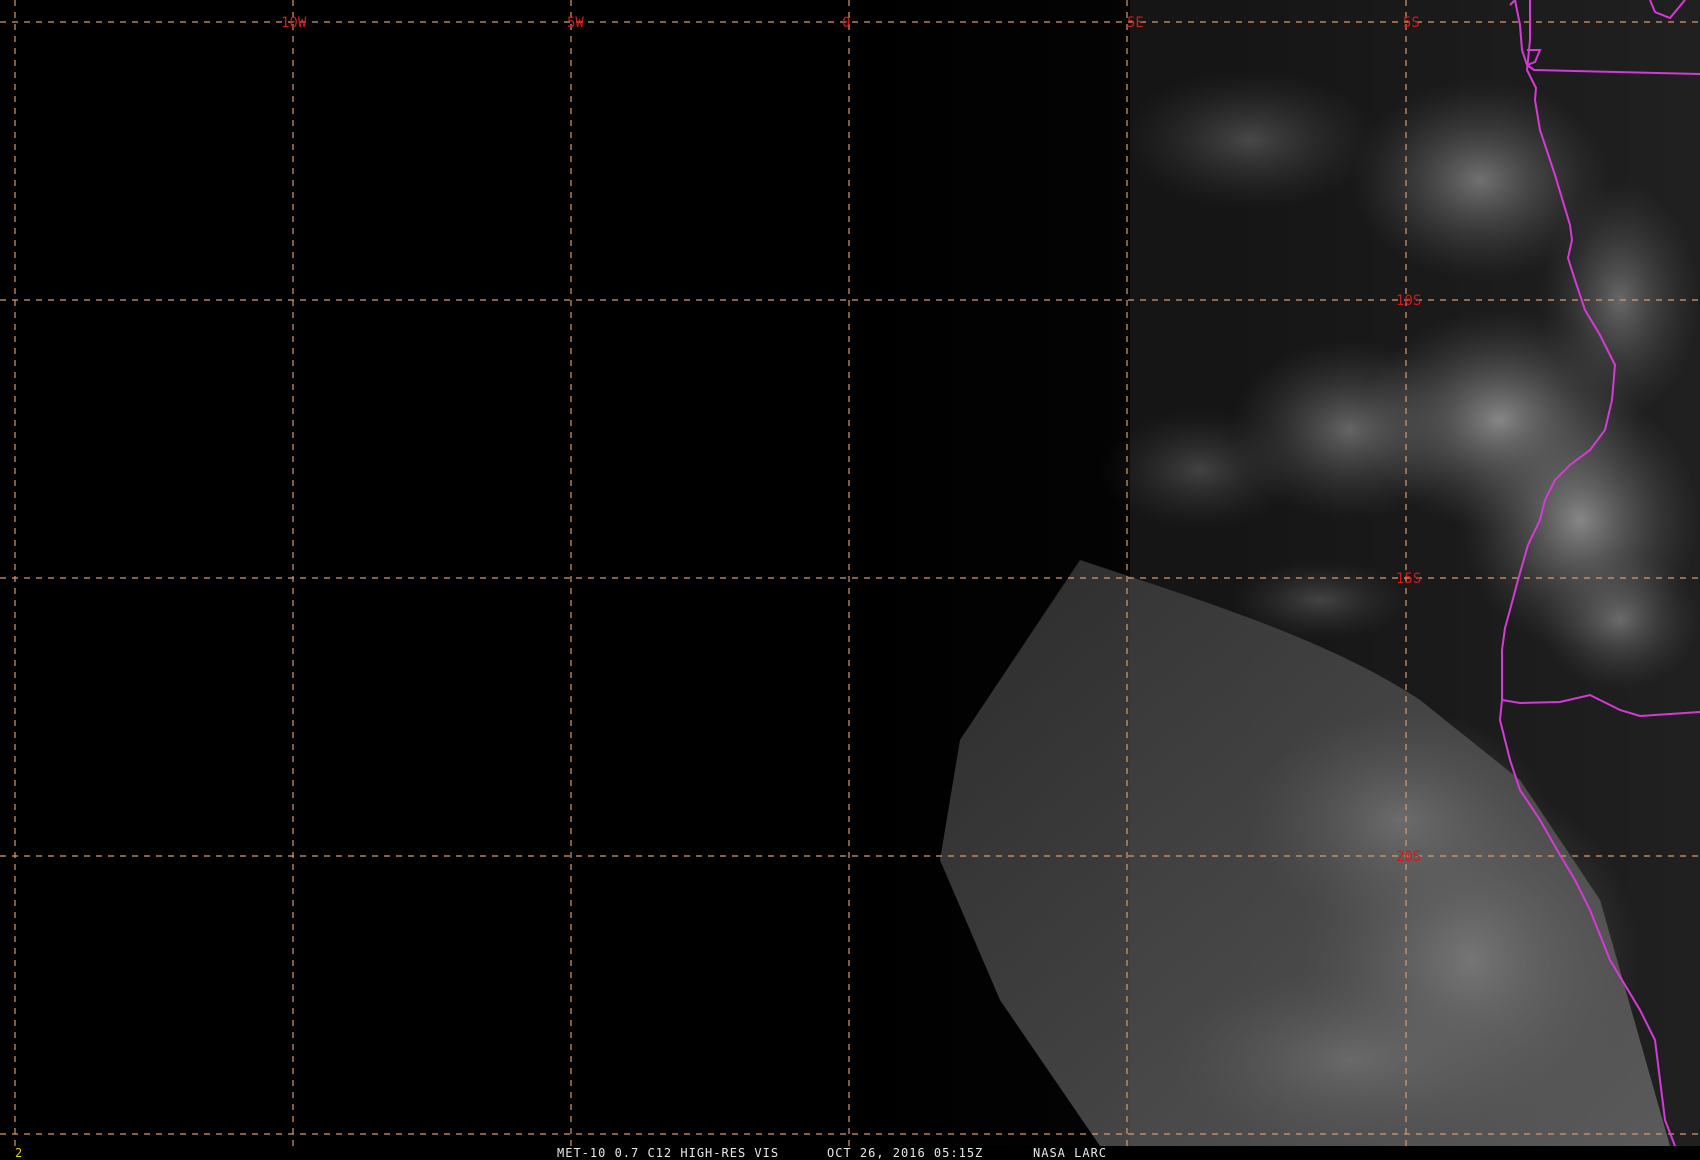 The image size is (1700, 1160). I want to click on lon-label: 0, so click(846, 23).